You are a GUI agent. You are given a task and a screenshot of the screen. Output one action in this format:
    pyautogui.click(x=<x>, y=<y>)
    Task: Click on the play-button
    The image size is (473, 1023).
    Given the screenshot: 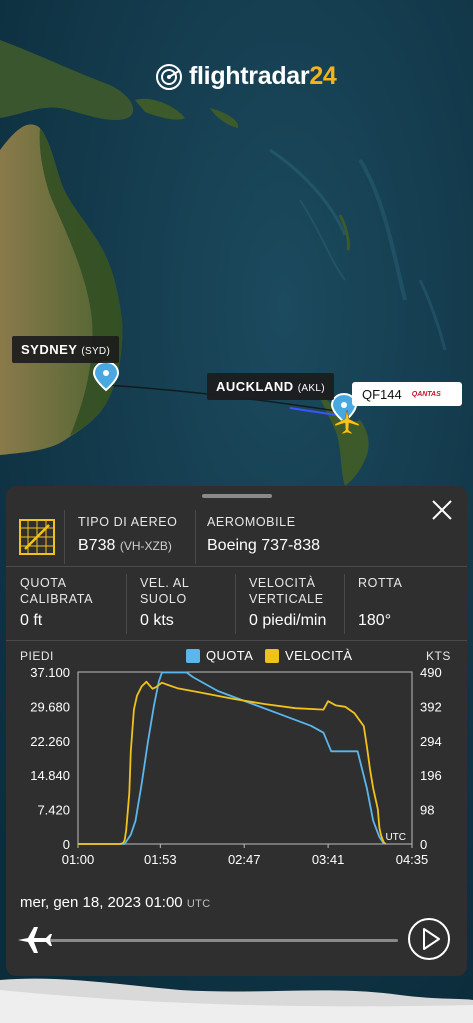 What is the action you would take?
    pyautogui.click(x=429, y=939)
    